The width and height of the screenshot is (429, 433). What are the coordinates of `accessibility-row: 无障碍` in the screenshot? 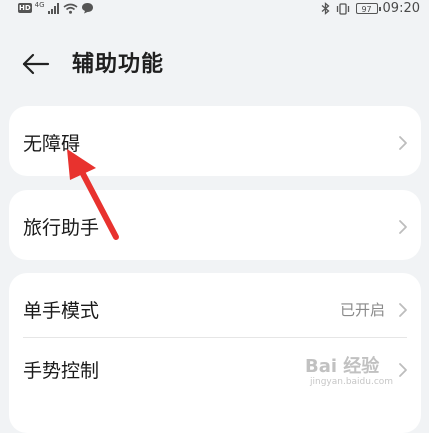 It's located at (215, 141).